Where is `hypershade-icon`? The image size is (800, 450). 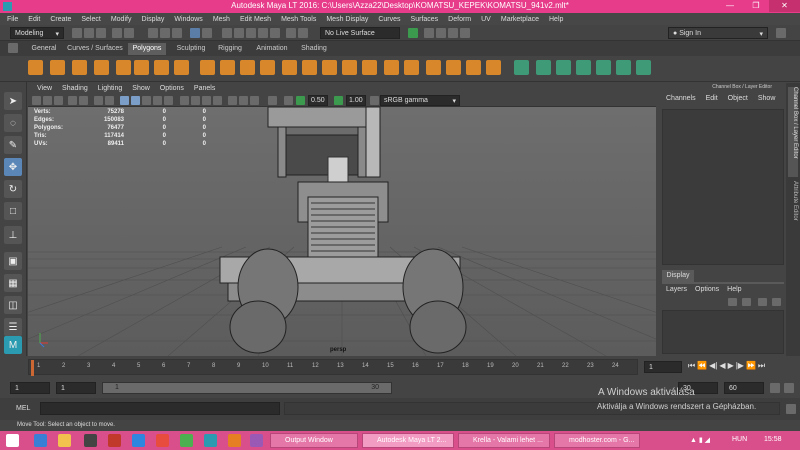 hypershade-icon is located at coordinates (465, 33).